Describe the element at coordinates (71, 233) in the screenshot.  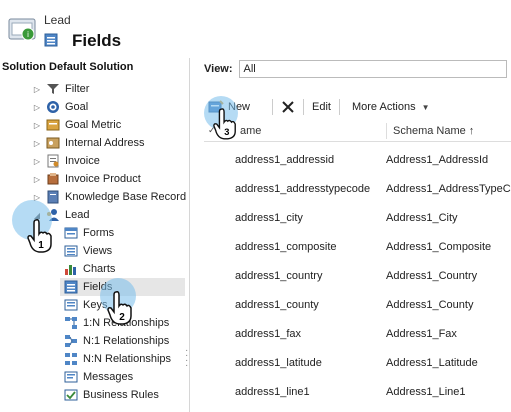
I see `forms-icon` at that location.